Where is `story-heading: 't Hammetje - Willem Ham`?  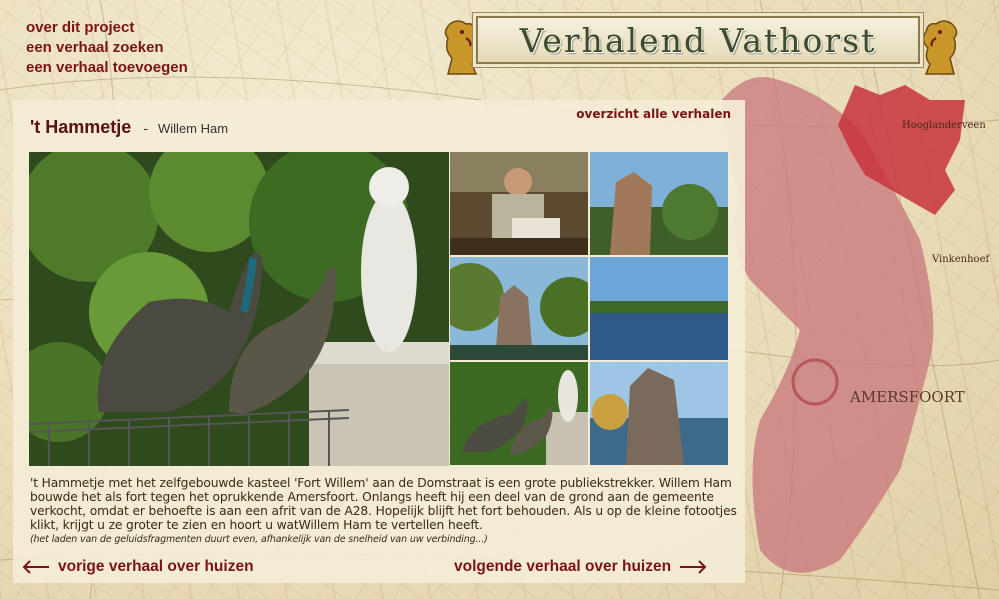 story-heading: 't Hammetje - Willem Ham is located at coordinates (129, 127).